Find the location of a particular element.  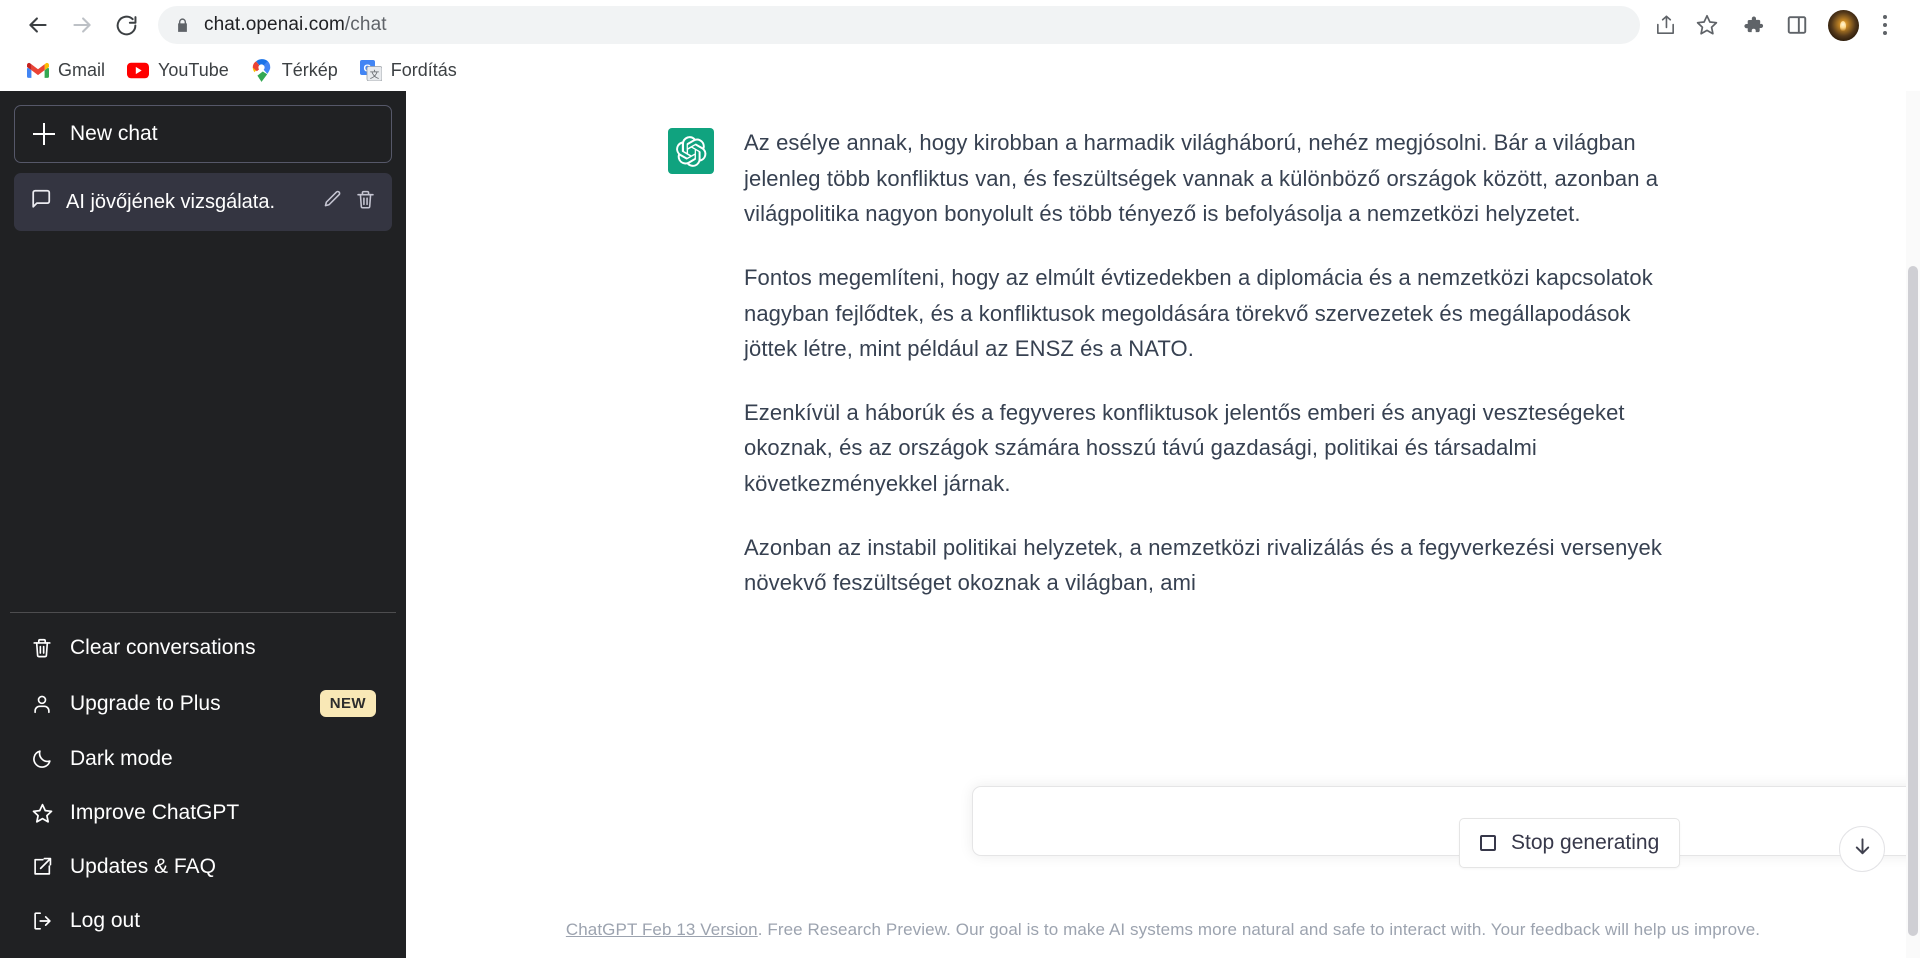

message-input is located at coordinates (1457, 821).